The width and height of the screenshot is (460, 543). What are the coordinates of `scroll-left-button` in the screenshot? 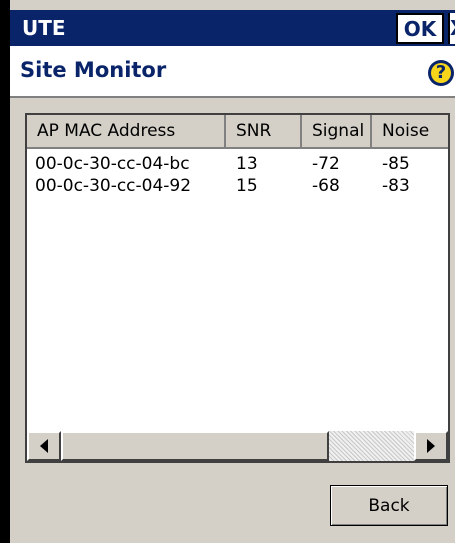 It's located at (44, 446).